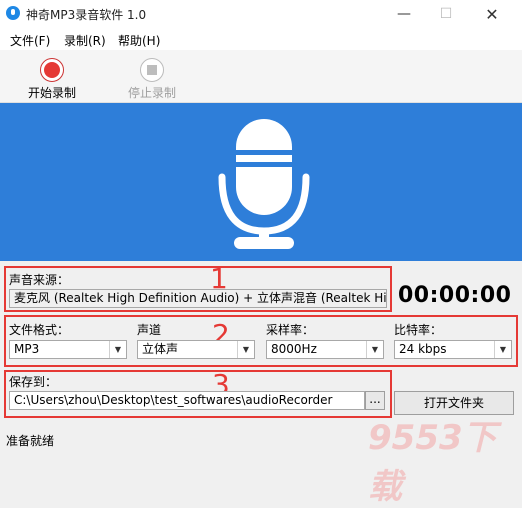  I want to click on maximize-button: ☐, so click(446, 14).